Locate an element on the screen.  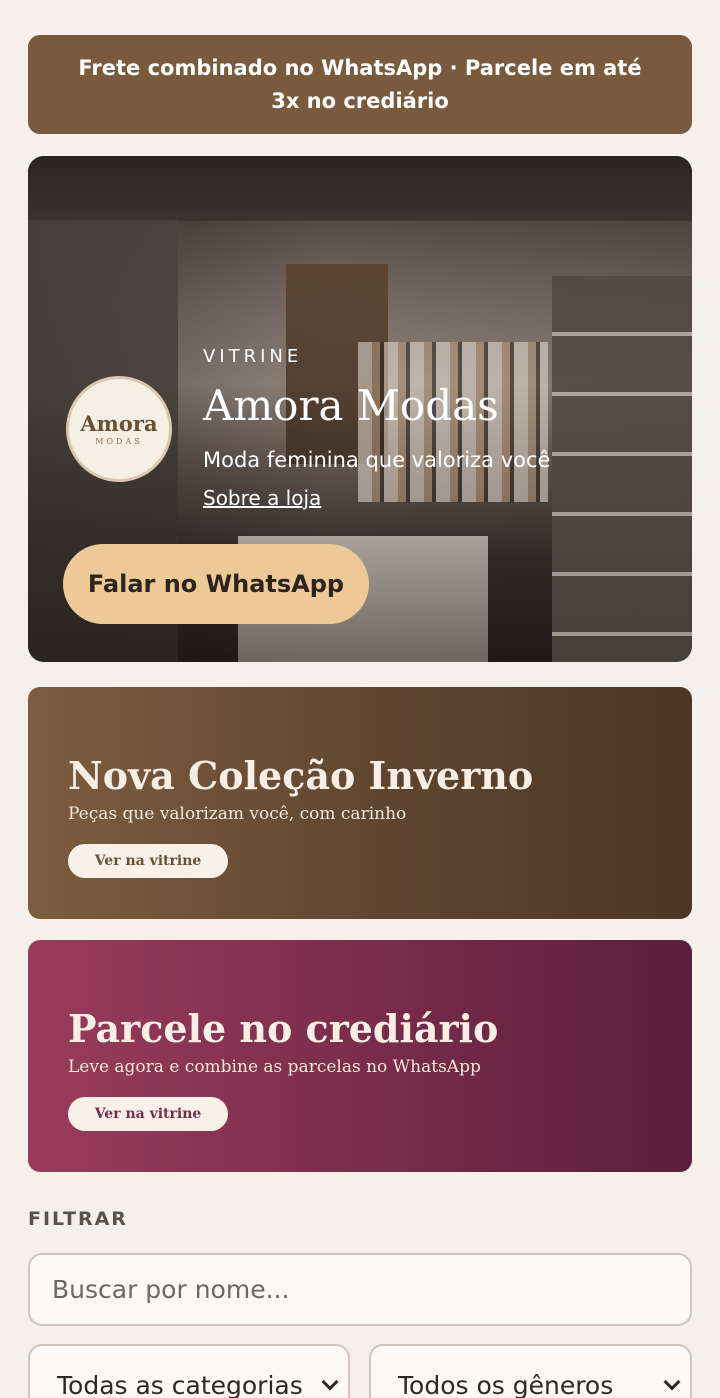
hero-eyebrow: VITRINE is located at coordinates (253, 356).